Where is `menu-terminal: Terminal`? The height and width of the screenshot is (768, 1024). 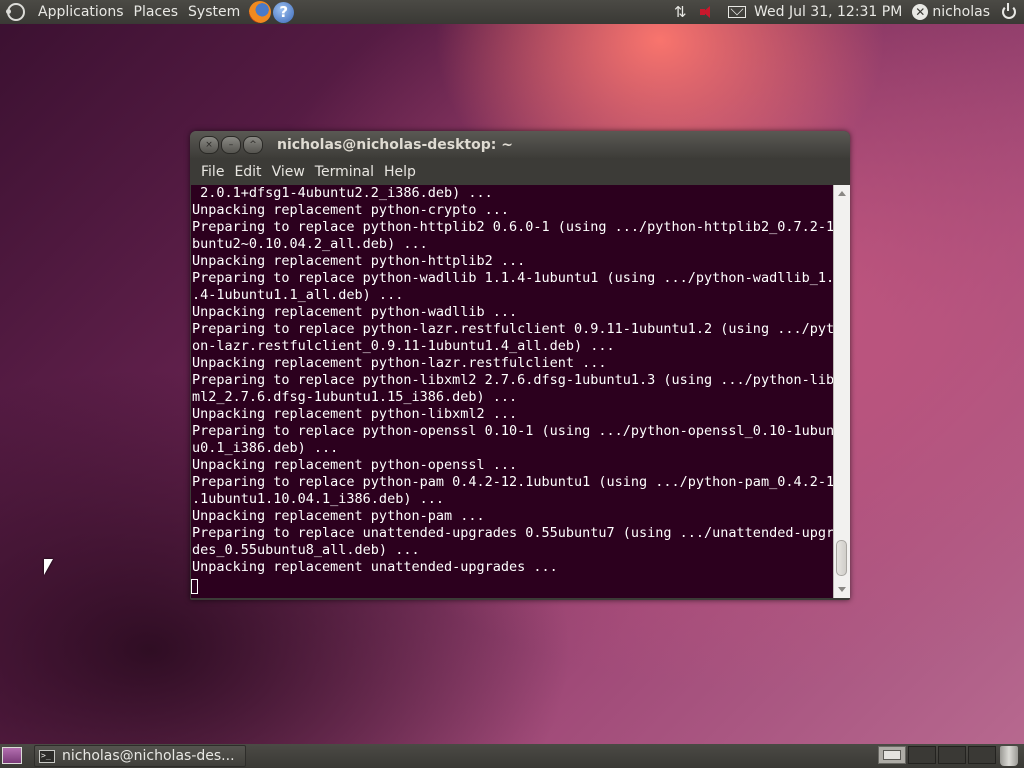
menu-terminal: Terminal is located at coordinates (344, 172).